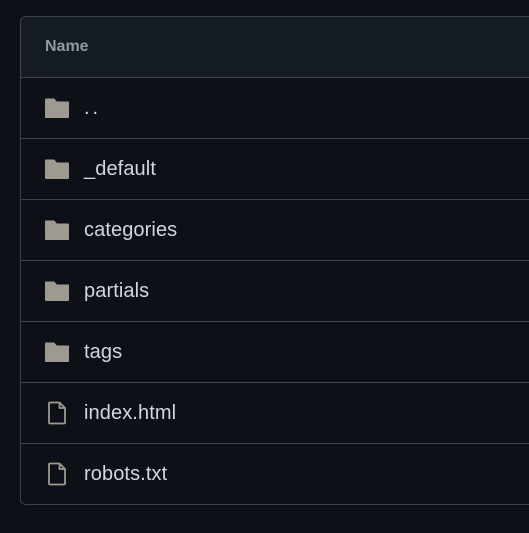 Image resolution: width=529 pixels, height=533 pixels. What do you see at coordinates (275, 47) in the screenshot?
I see `table-header: Name` at bounding box center [275, 47].